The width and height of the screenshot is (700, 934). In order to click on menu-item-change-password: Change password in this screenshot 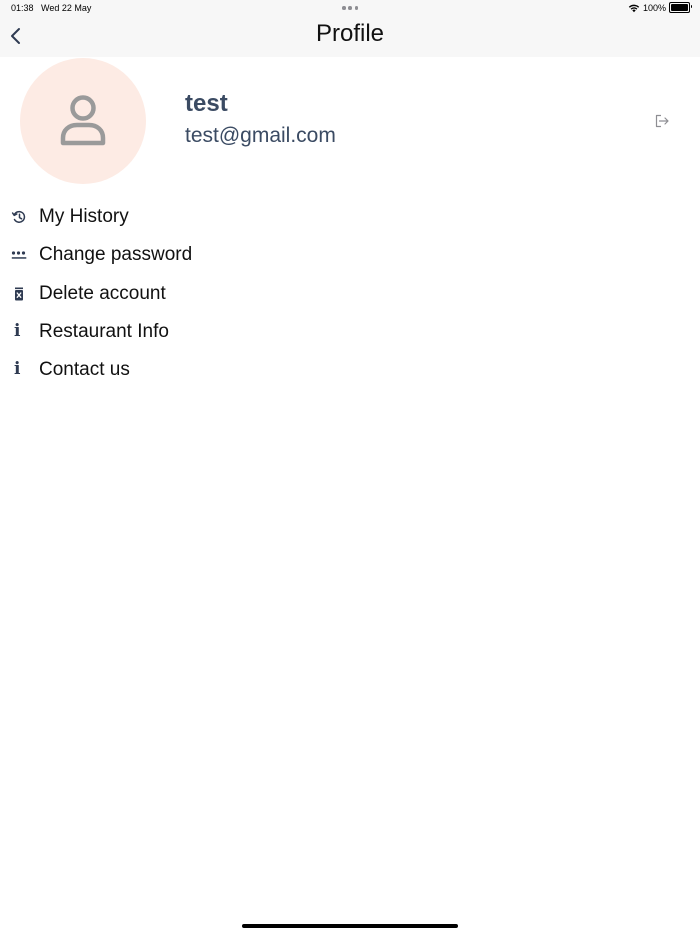, I will do `click(350, 255)`.